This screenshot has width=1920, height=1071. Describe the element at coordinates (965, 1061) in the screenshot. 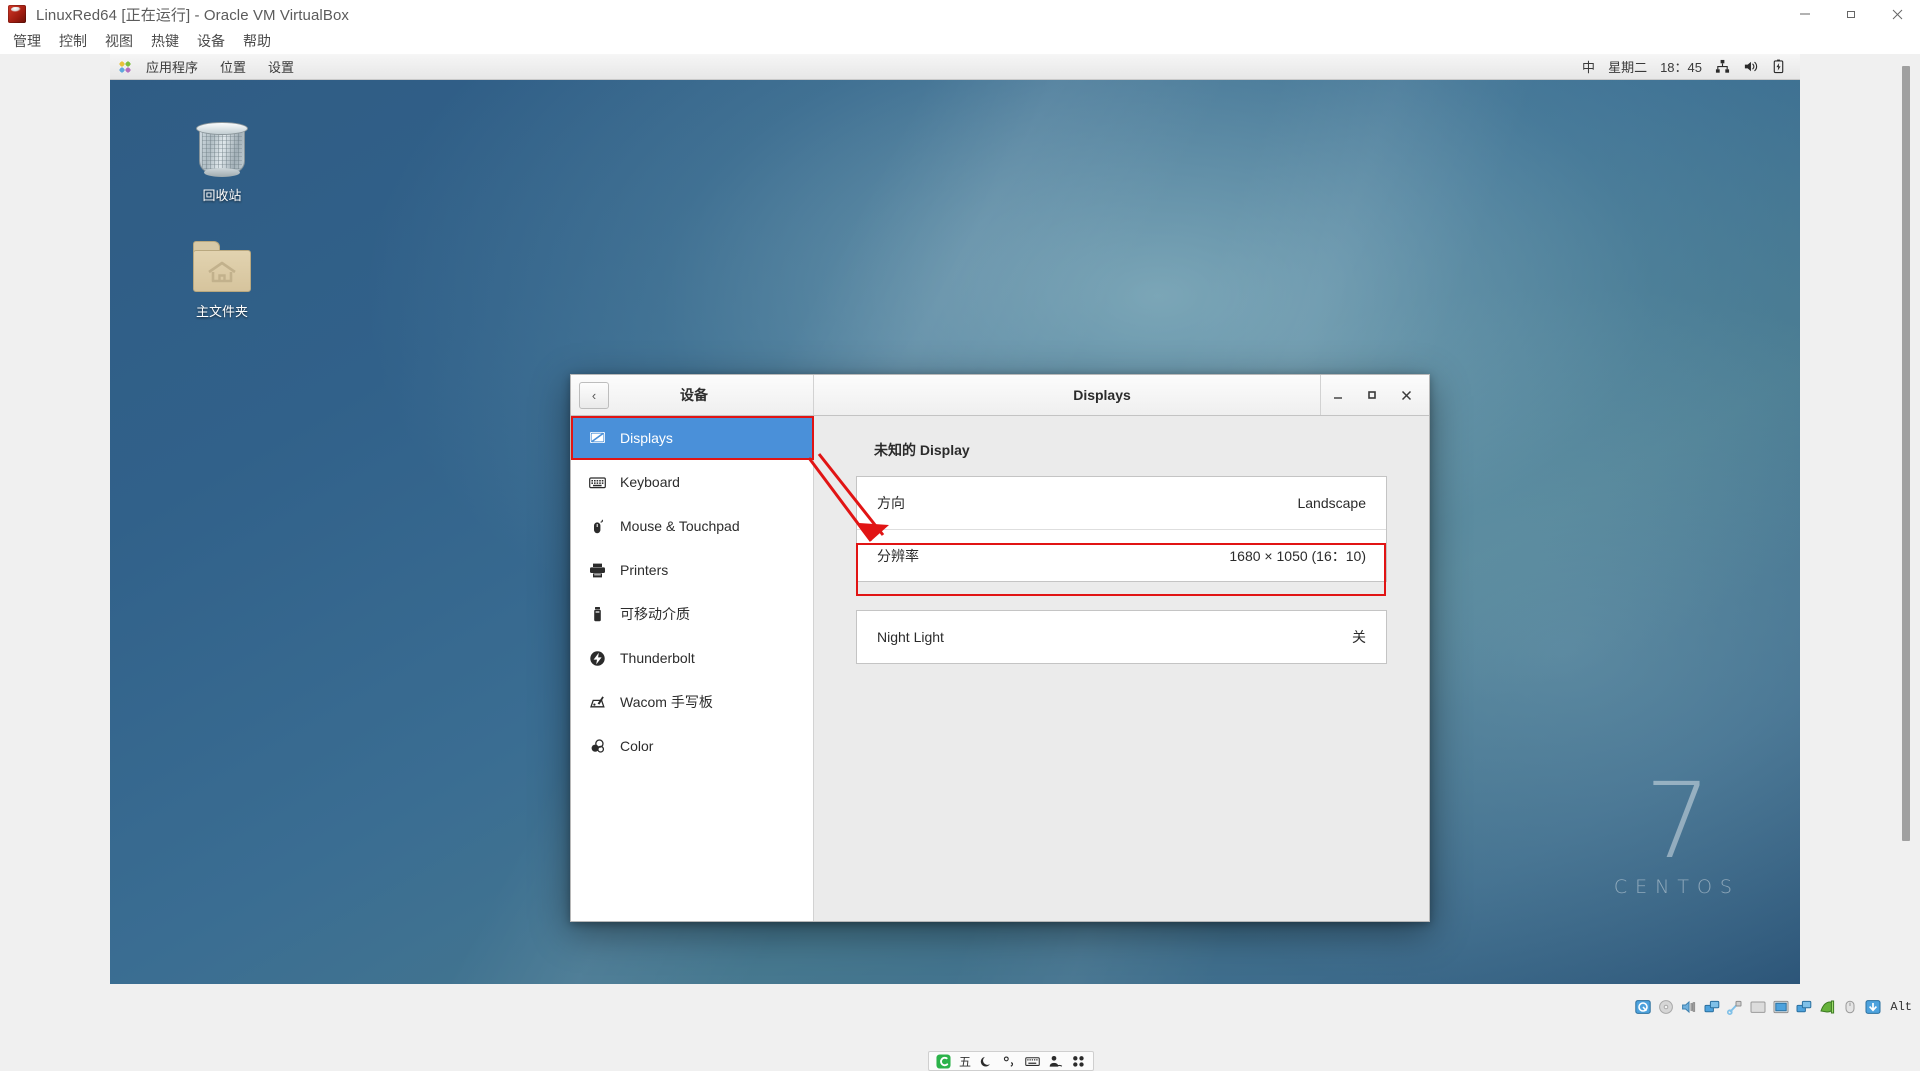

I see `sogou-mode-label: 五` at that location.